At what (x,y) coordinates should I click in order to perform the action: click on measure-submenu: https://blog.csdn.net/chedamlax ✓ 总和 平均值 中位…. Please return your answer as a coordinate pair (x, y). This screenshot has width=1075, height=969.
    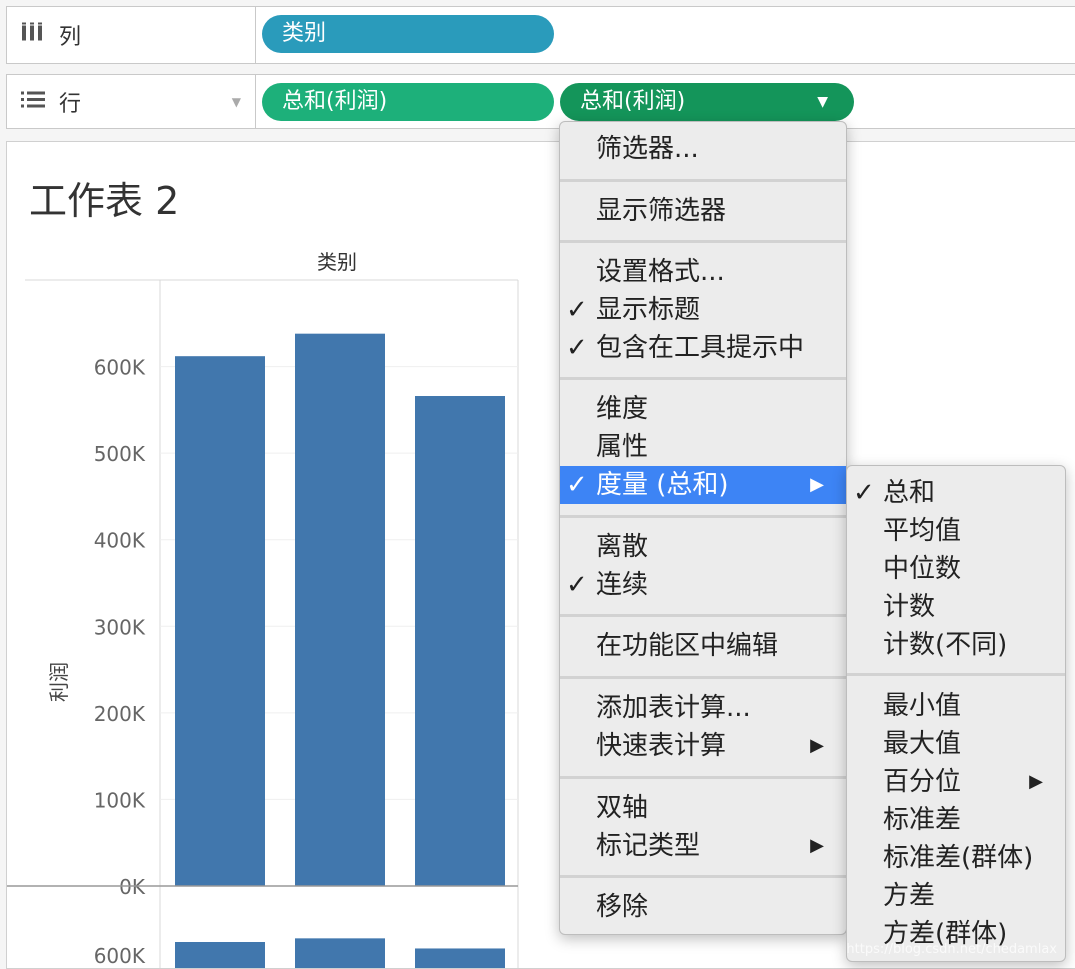
    Looking at the image, I should click on (956, 713).